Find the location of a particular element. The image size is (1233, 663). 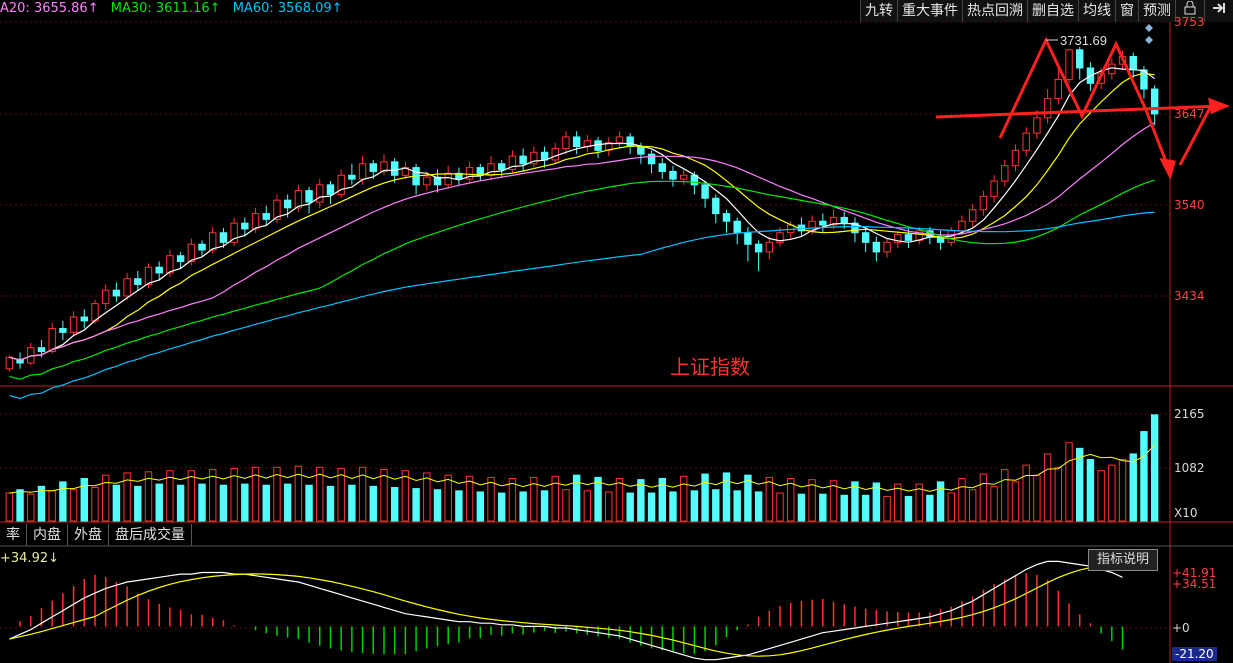

tab-inner-volume: 内盘 is located at coordinates (47, 535).